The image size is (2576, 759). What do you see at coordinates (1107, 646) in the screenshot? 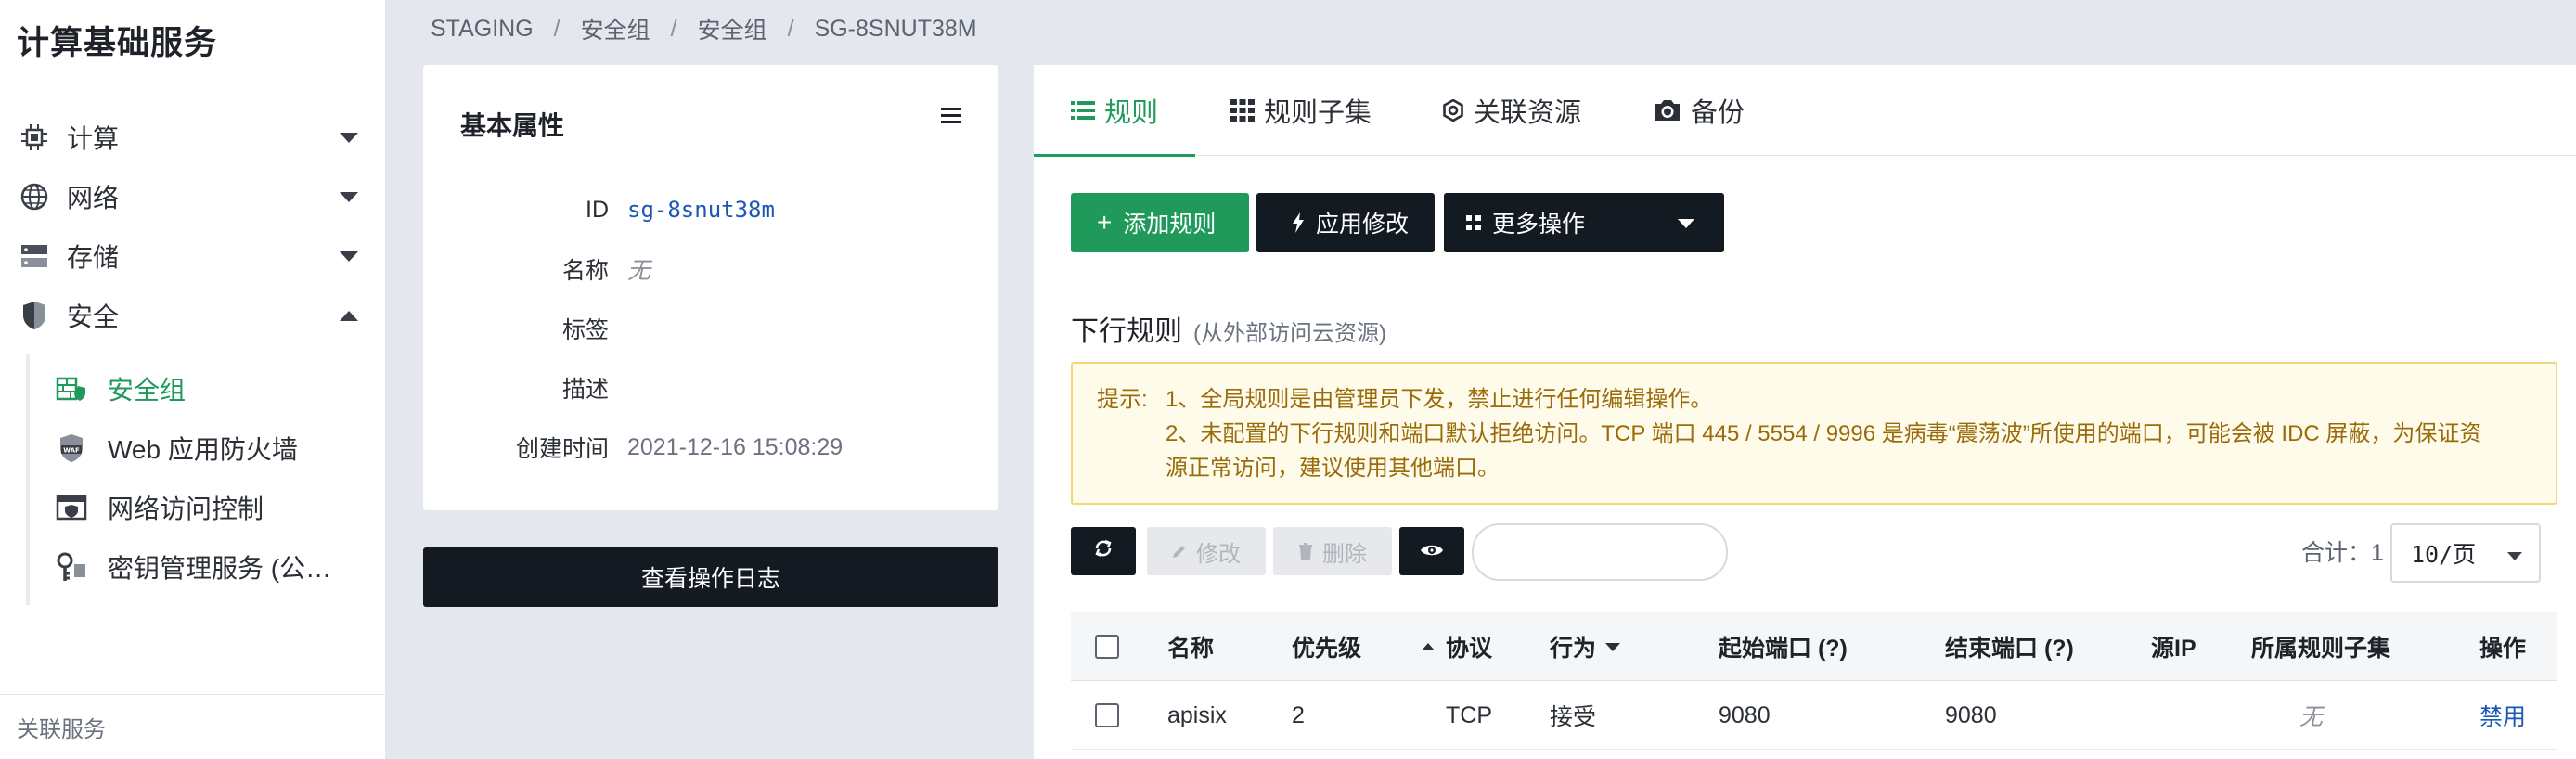
I see `select-all-checkbox` at bounding box center [1107, 646].